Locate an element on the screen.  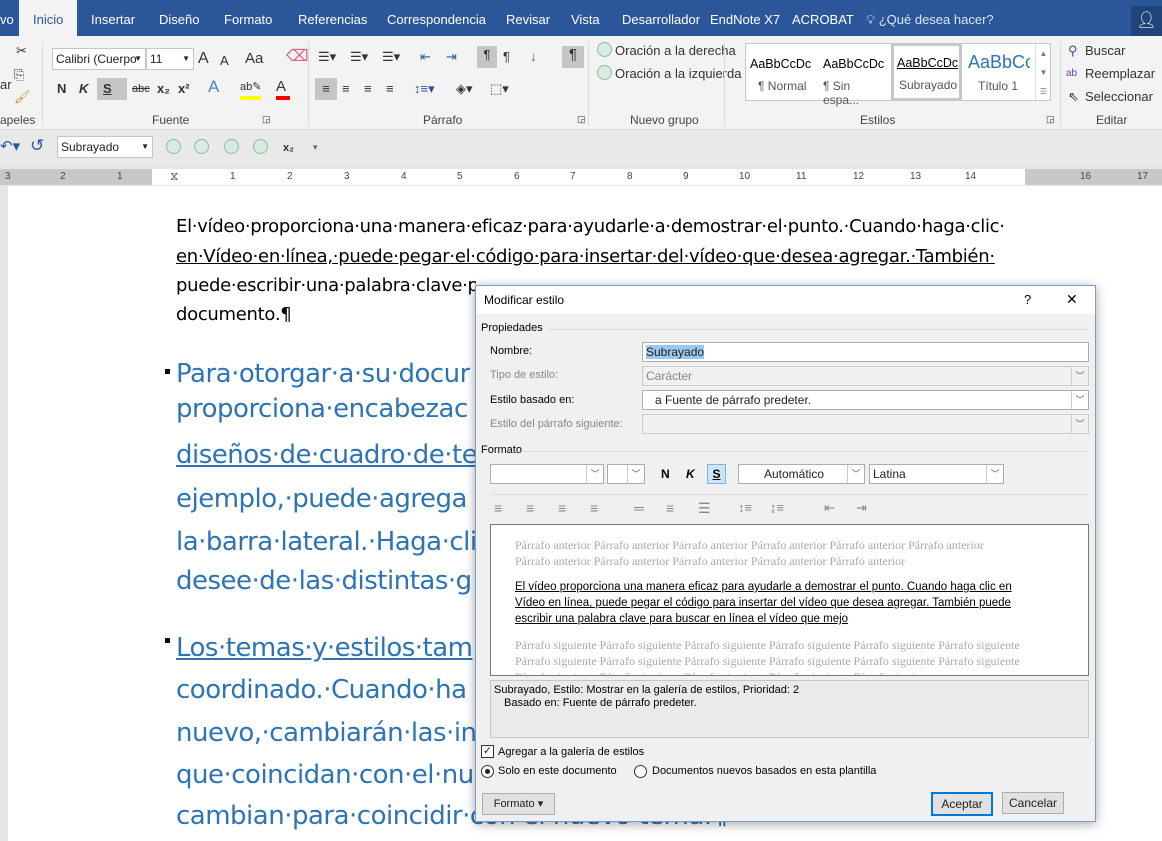
close-icon: ✕ is located at coordinates (1072, 299).